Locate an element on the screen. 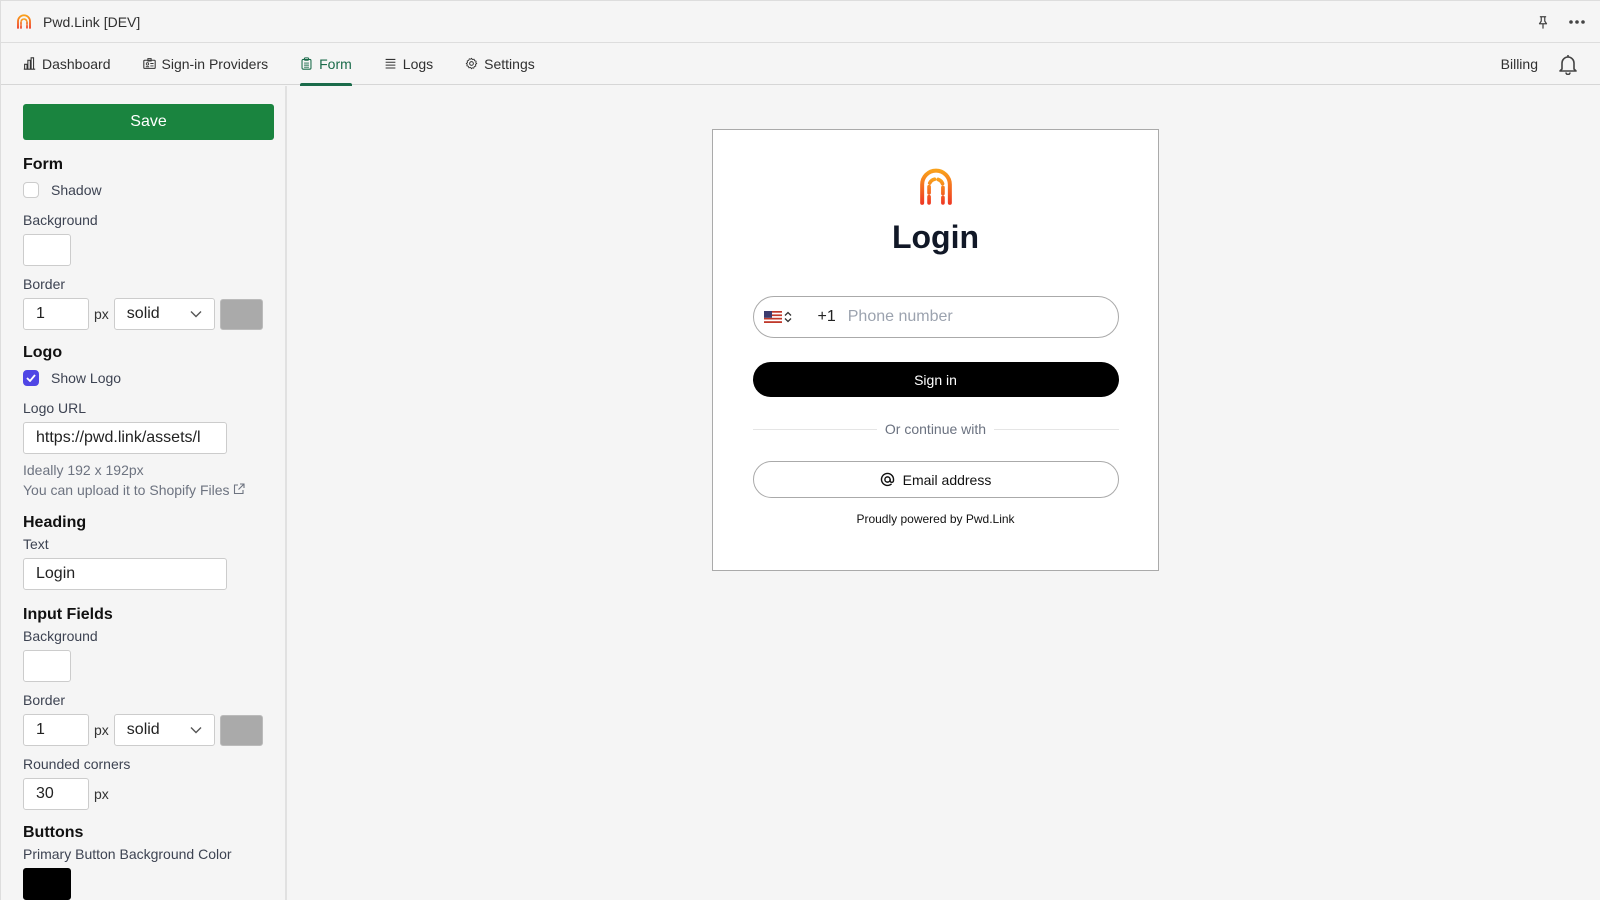  rounded-corners-label: Rounded corners is located at coordinates (77, 764).